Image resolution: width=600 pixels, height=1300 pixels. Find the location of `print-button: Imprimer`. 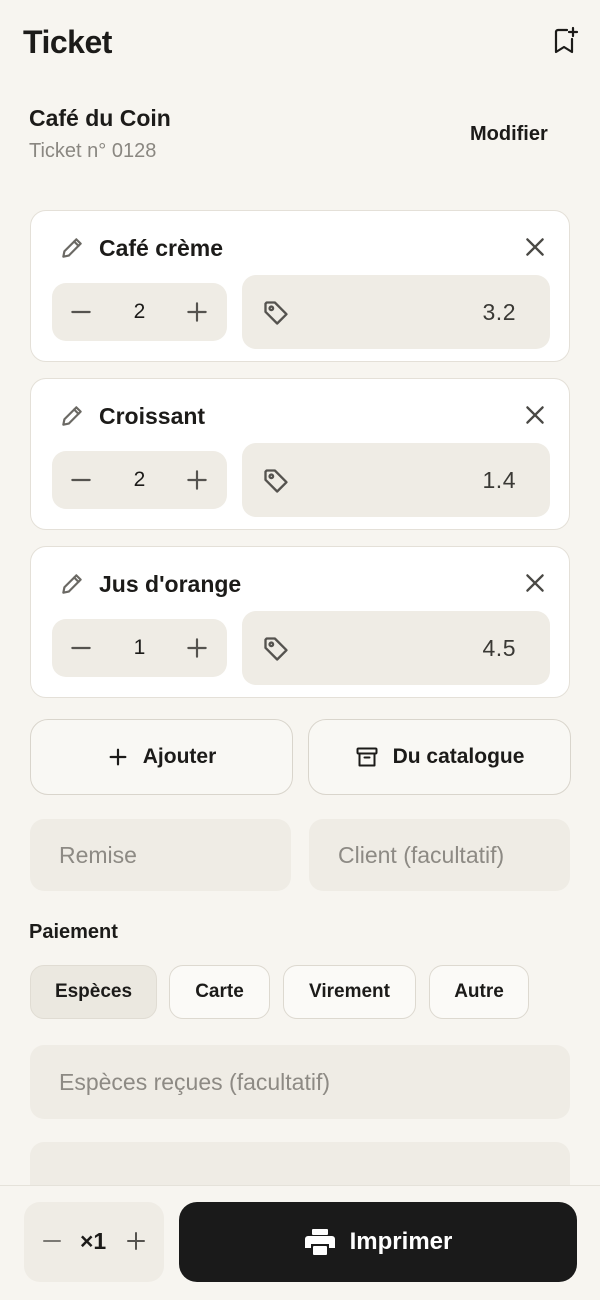

print-button: Imprimer is located at coordinates (378, 1242).